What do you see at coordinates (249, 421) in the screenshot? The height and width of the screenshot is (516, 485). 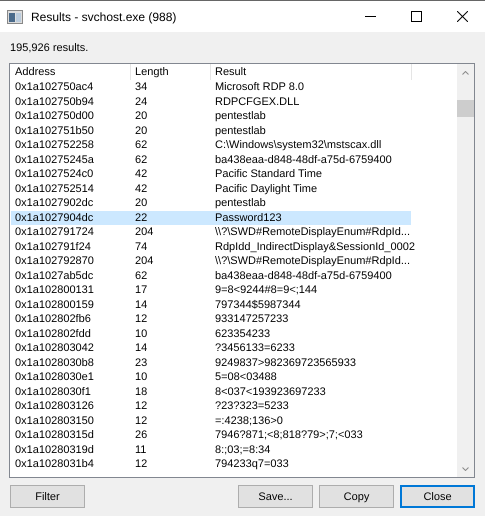 I see `table-cell-text: =:4238;136>0` at bounding box center [249, 421].